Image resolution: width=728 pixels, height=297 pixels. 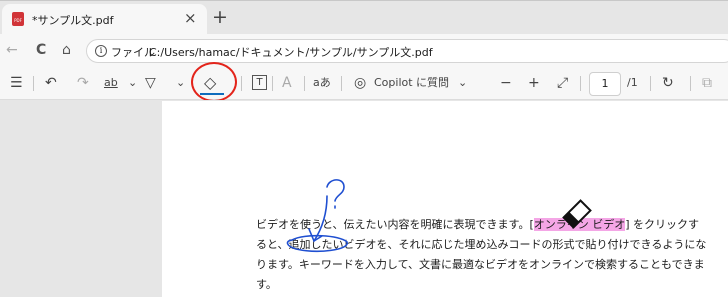 What do you see at coordinates (335, 190) in the screenshot?
I see `question-mark-ink` at bounding box center [335, 190].